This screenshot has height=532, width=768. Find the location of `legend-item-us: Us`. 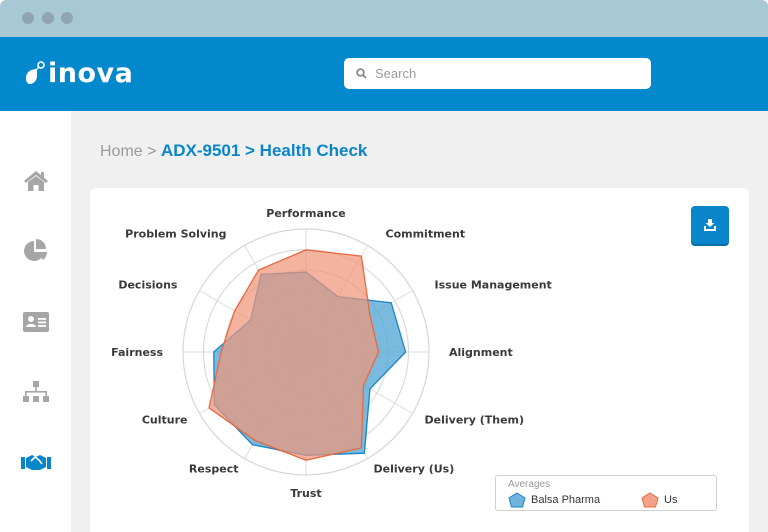

legend-item-us: Us is located at coordinates (659, 500).